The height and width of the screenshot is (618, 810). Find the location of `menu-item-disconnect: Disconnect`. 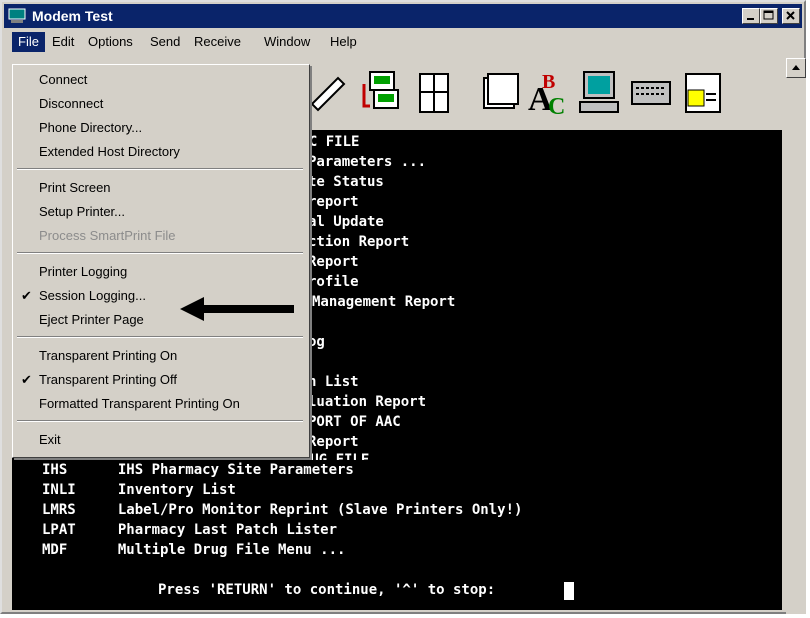

menu-item-disconnect: Disconnect is located at coordinates (160, 104).